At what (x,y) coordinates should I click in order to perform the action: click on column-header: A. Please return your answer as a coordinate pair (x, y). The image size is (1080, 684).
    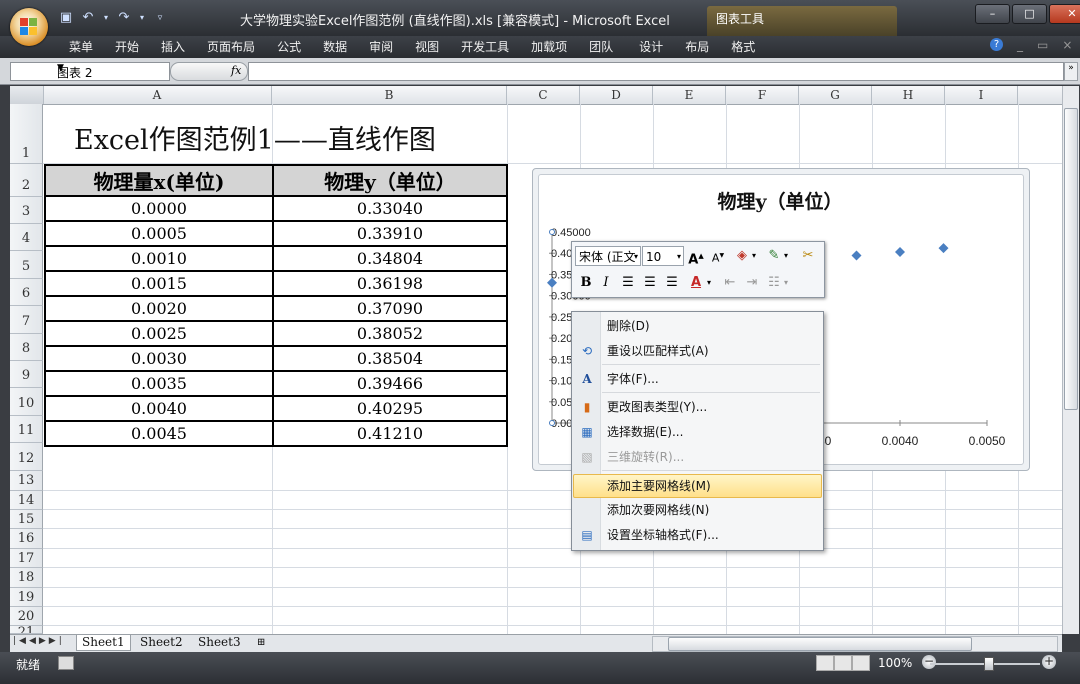
    Looking at the image, I should click on (157, 95).